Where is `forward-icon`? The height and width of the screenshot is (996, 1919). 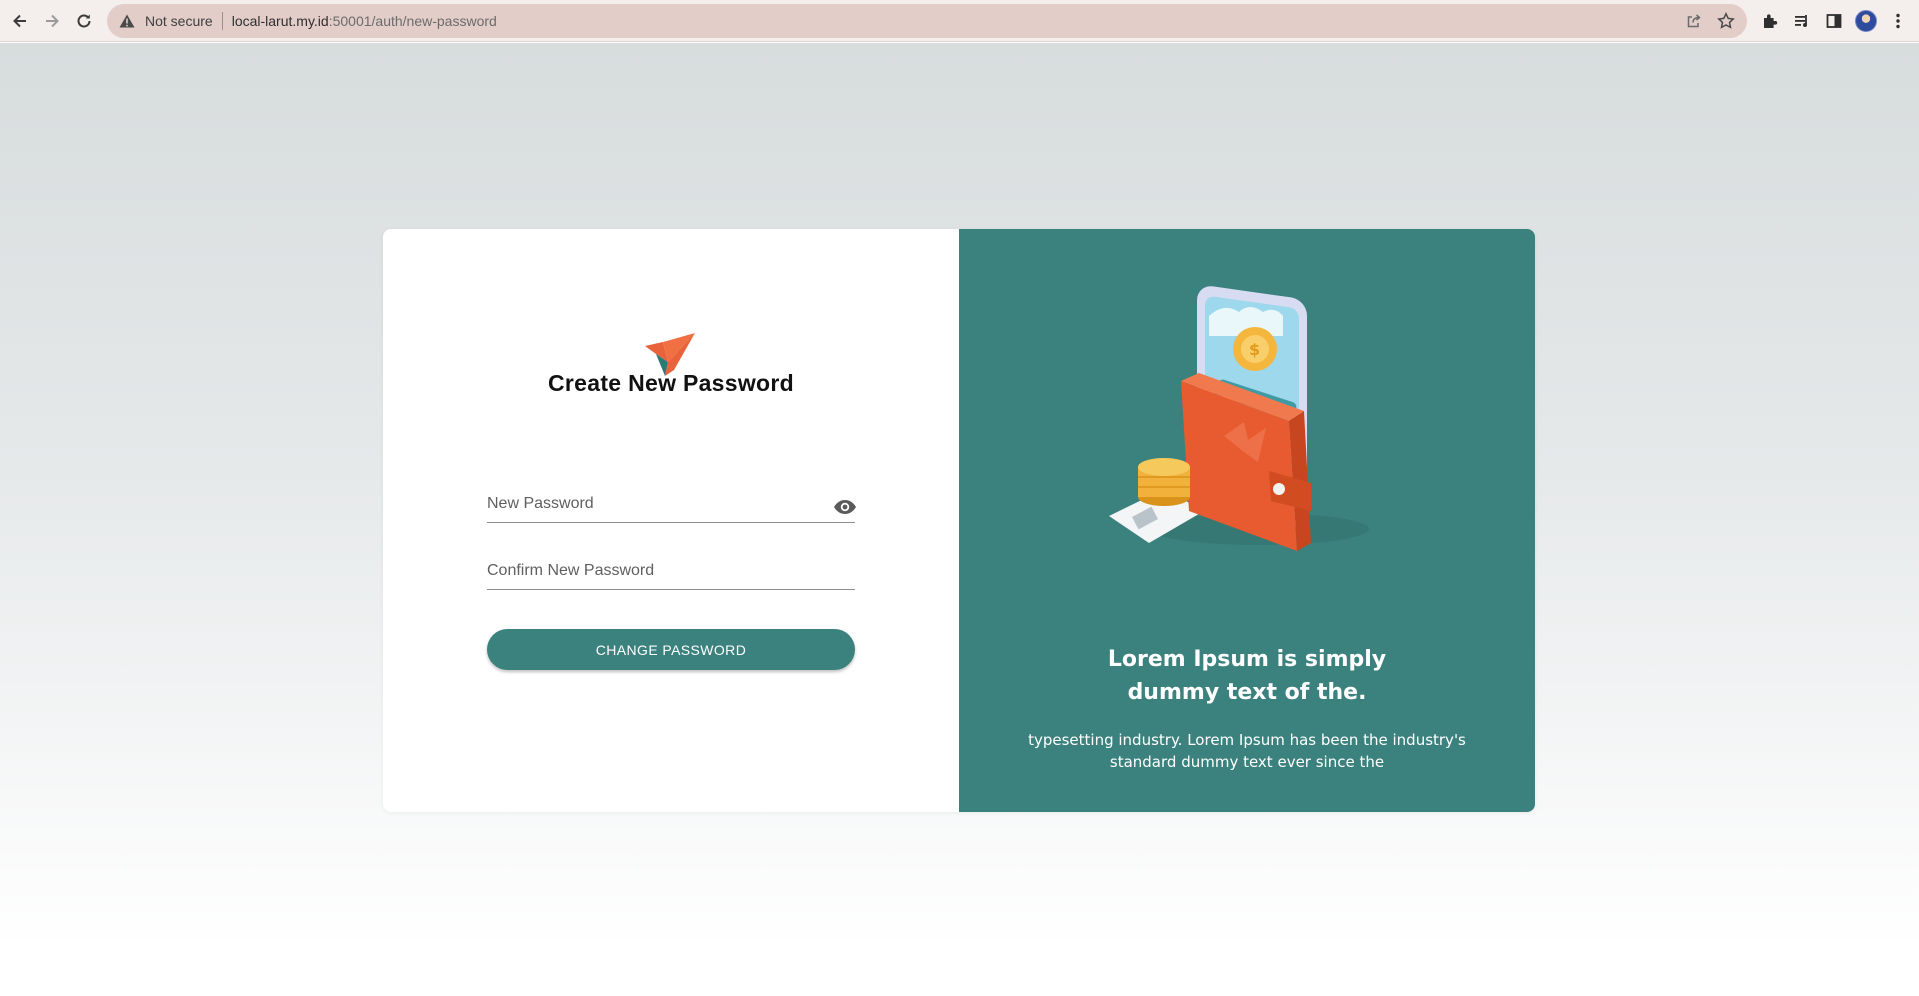 forward-icon is located at coordinates (52, 21).